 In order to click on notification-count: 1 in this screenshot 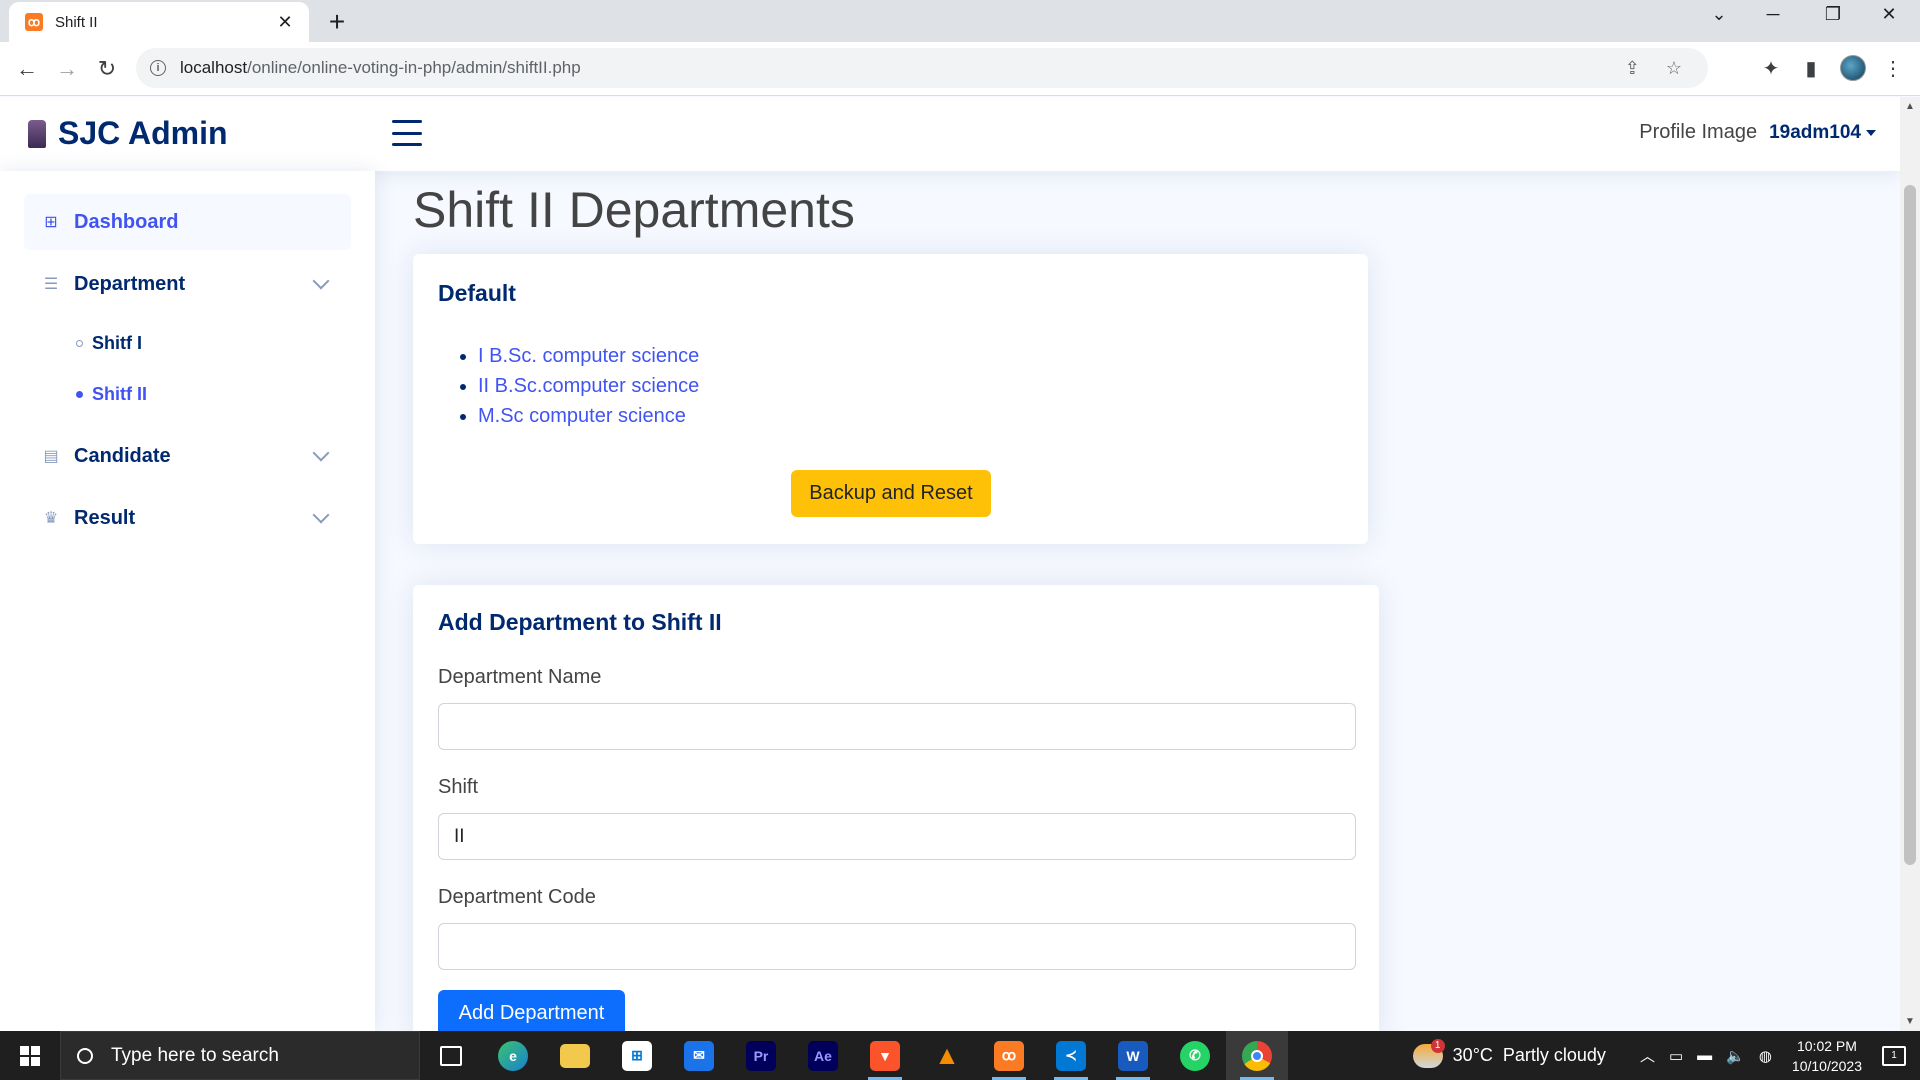, I will do `click(1894, 1055)`.